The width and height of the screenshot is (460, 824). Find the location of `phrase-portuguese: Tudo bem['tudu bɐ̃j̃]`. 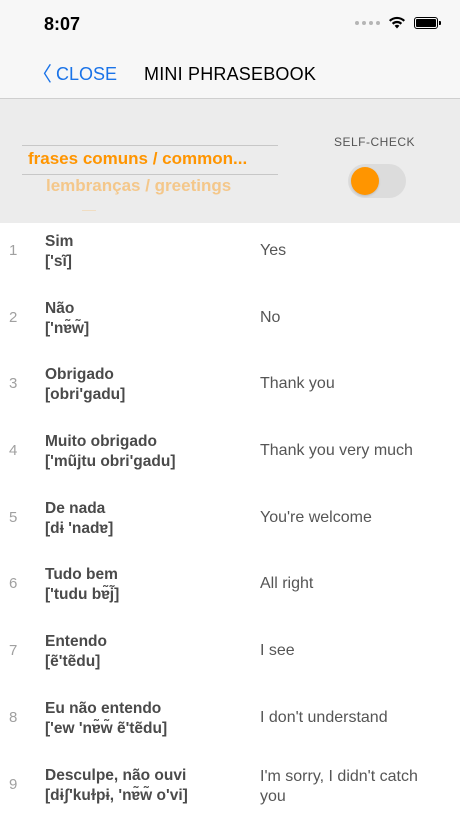

phrase-portuguese: Tudo bem['tudu bɐ̃j̃] is located at coordinates (82, 585).